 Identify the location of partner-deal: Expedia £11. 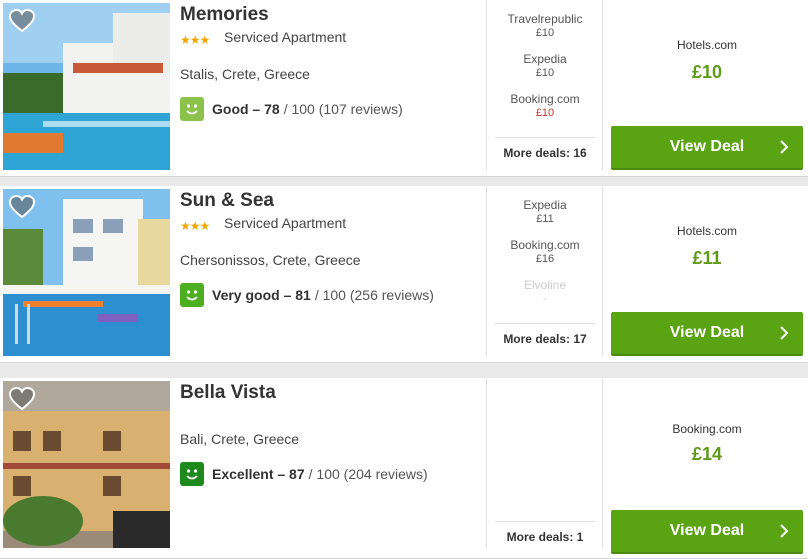
(545, 218).